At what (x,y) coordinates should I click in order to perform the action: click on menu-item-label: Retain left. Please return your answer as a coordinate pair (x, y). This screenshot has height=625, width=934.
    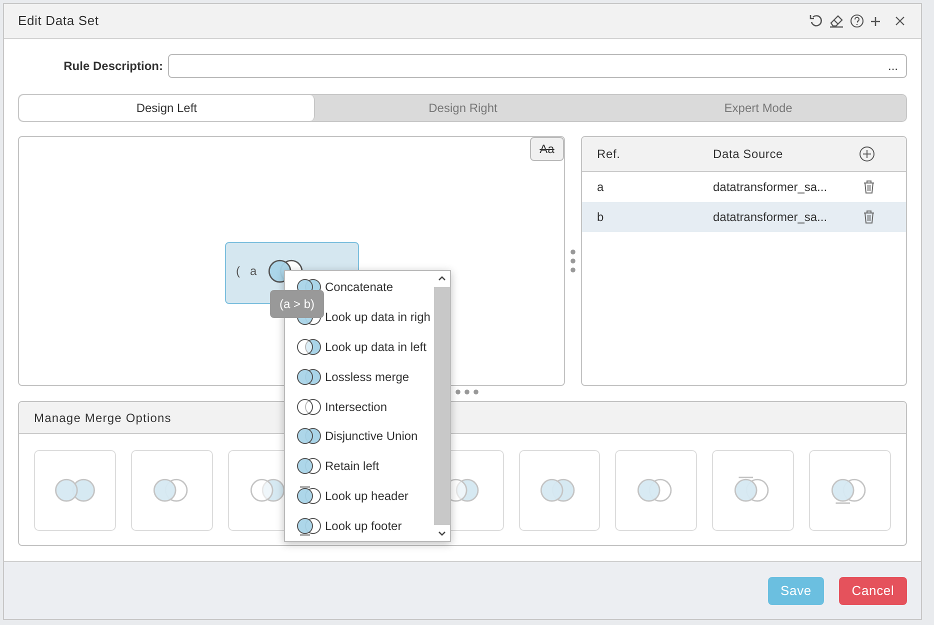
    Looking at the image, I should click on (352, 467).